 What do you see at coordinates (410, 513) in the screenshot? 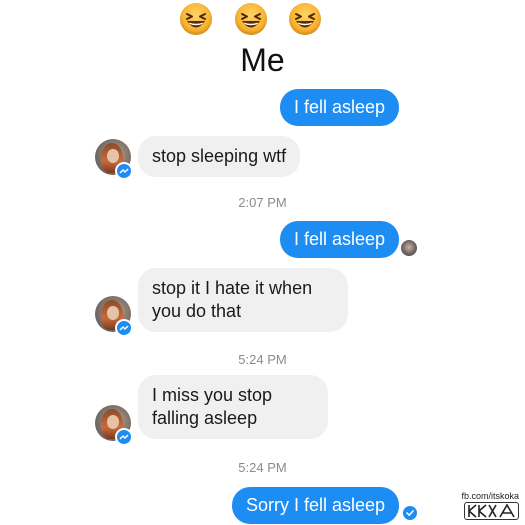
I see `seen-check-icon` at bounding box center [410, 513].